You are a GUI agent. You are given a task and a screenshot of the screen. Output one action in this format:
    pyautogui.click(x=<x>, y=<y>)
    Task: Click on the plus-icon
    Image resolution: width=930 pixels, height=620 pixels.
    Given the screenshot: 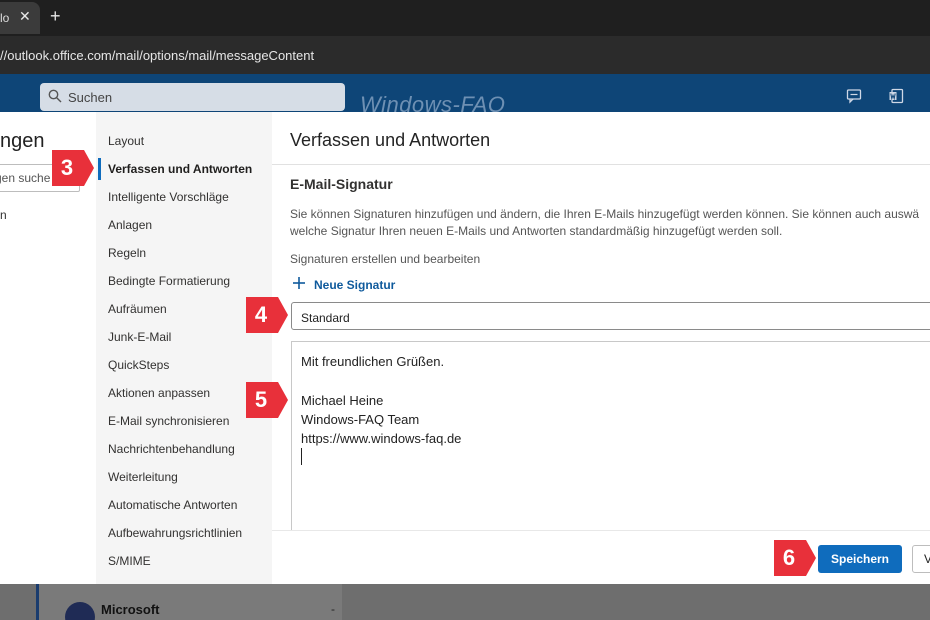 What is the action you would take?
    pyautogui.click(x=299, y=283)
    